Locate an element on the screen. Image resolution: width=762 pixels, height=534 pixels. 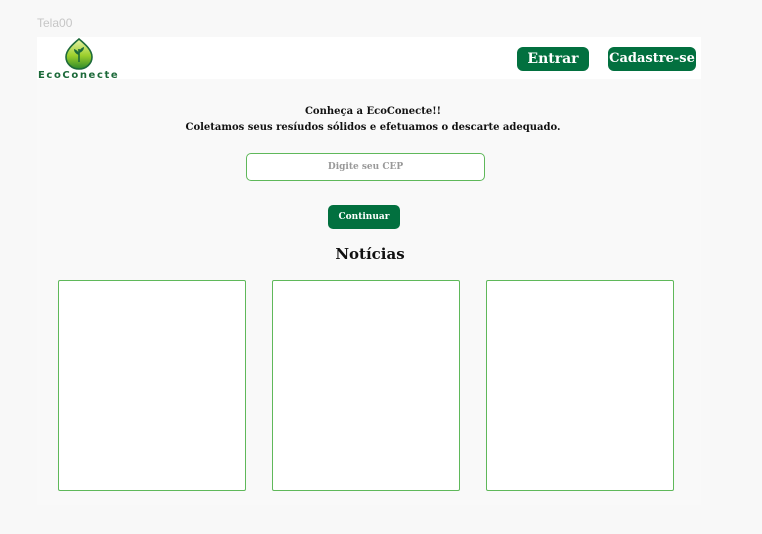
intro-line-1: Conheça a EcoConecte!! is located at coordinates (373, 111).